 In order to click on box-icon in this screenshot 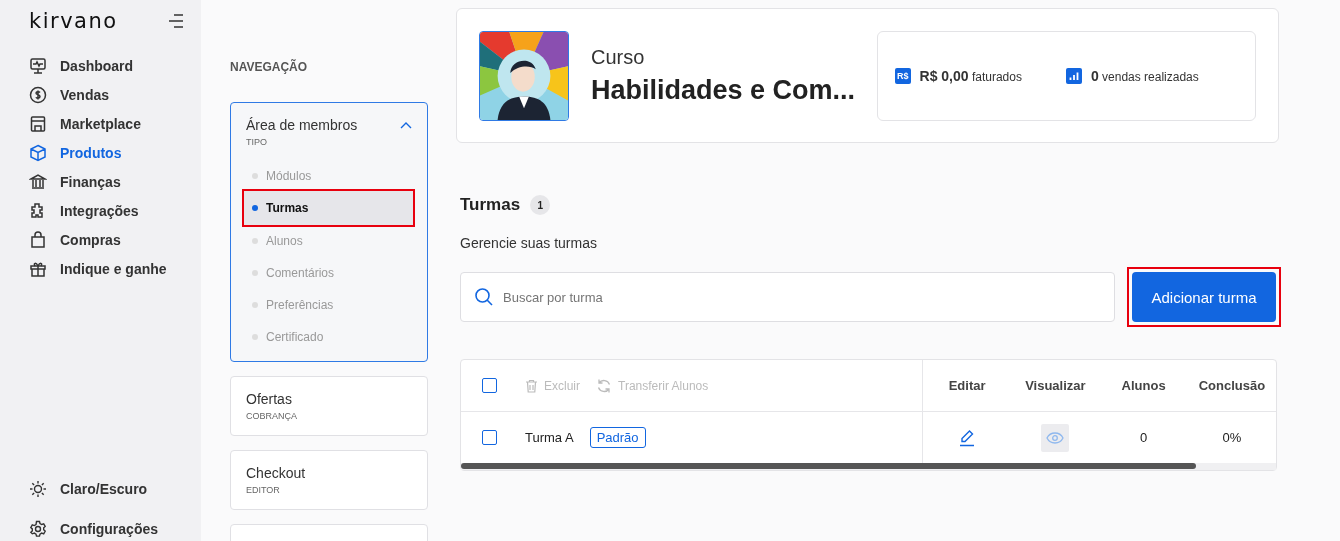, I will do `click(38, 152)`.